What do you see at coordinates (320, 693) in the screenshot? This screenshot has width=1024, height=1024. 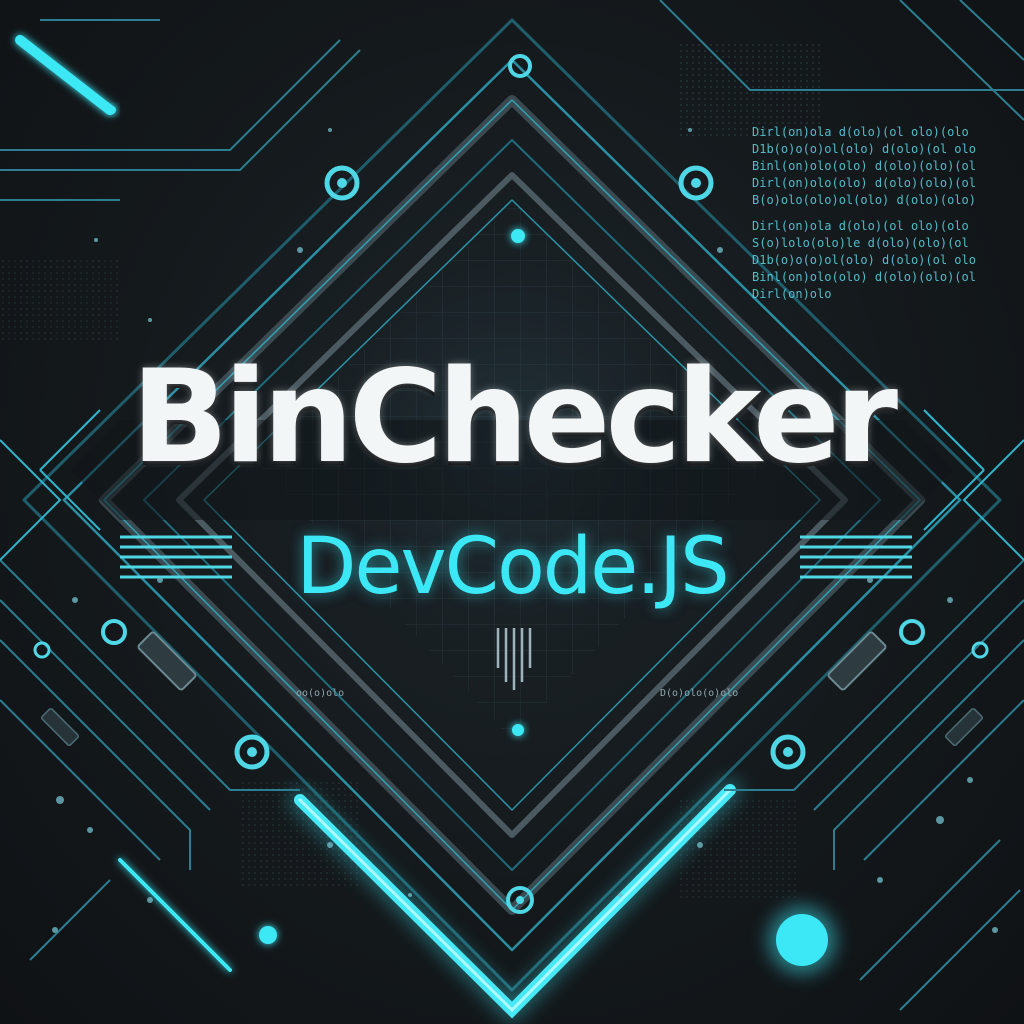 I see `tiny-code-label: oo(o)olo` at bounding box center [320, 693].